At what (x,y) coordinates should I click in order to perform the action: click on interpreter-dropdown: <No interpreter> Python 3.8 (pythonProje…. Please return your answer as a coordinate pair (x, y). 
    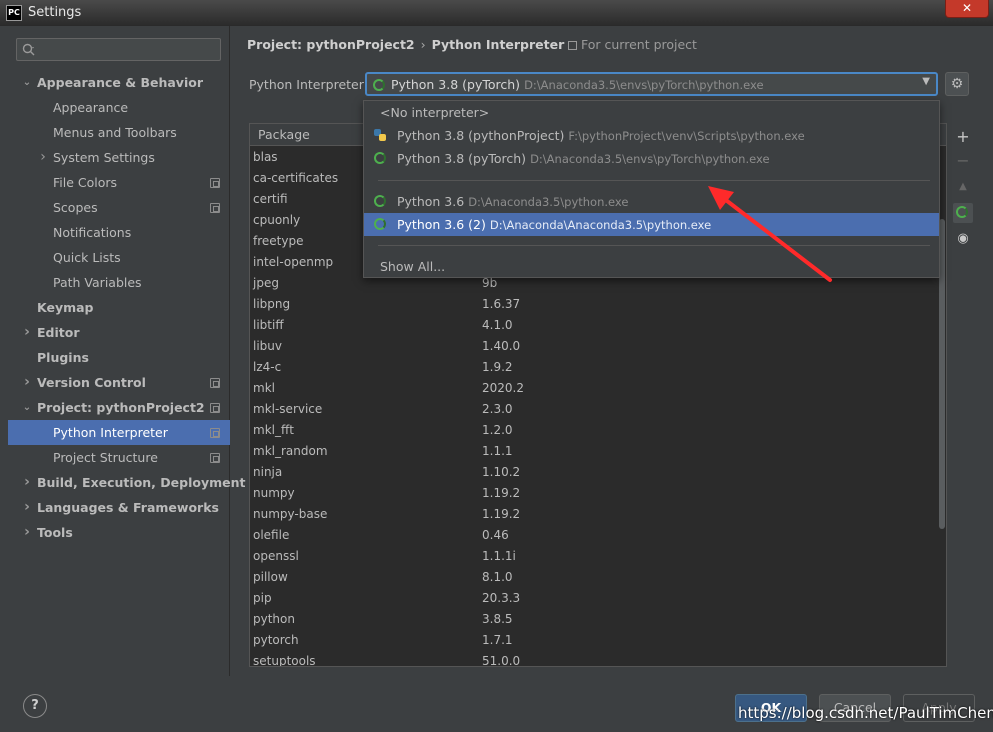
    Looking at the image, I should click on (651, 189).